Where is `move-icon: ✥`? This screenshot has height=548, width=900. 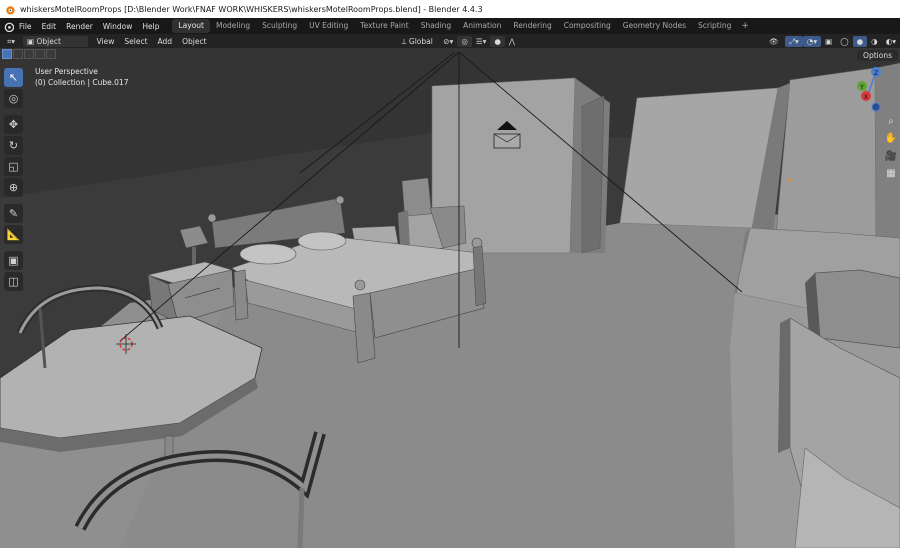
move-icon: ✥ is located at coordinates (13, 124).